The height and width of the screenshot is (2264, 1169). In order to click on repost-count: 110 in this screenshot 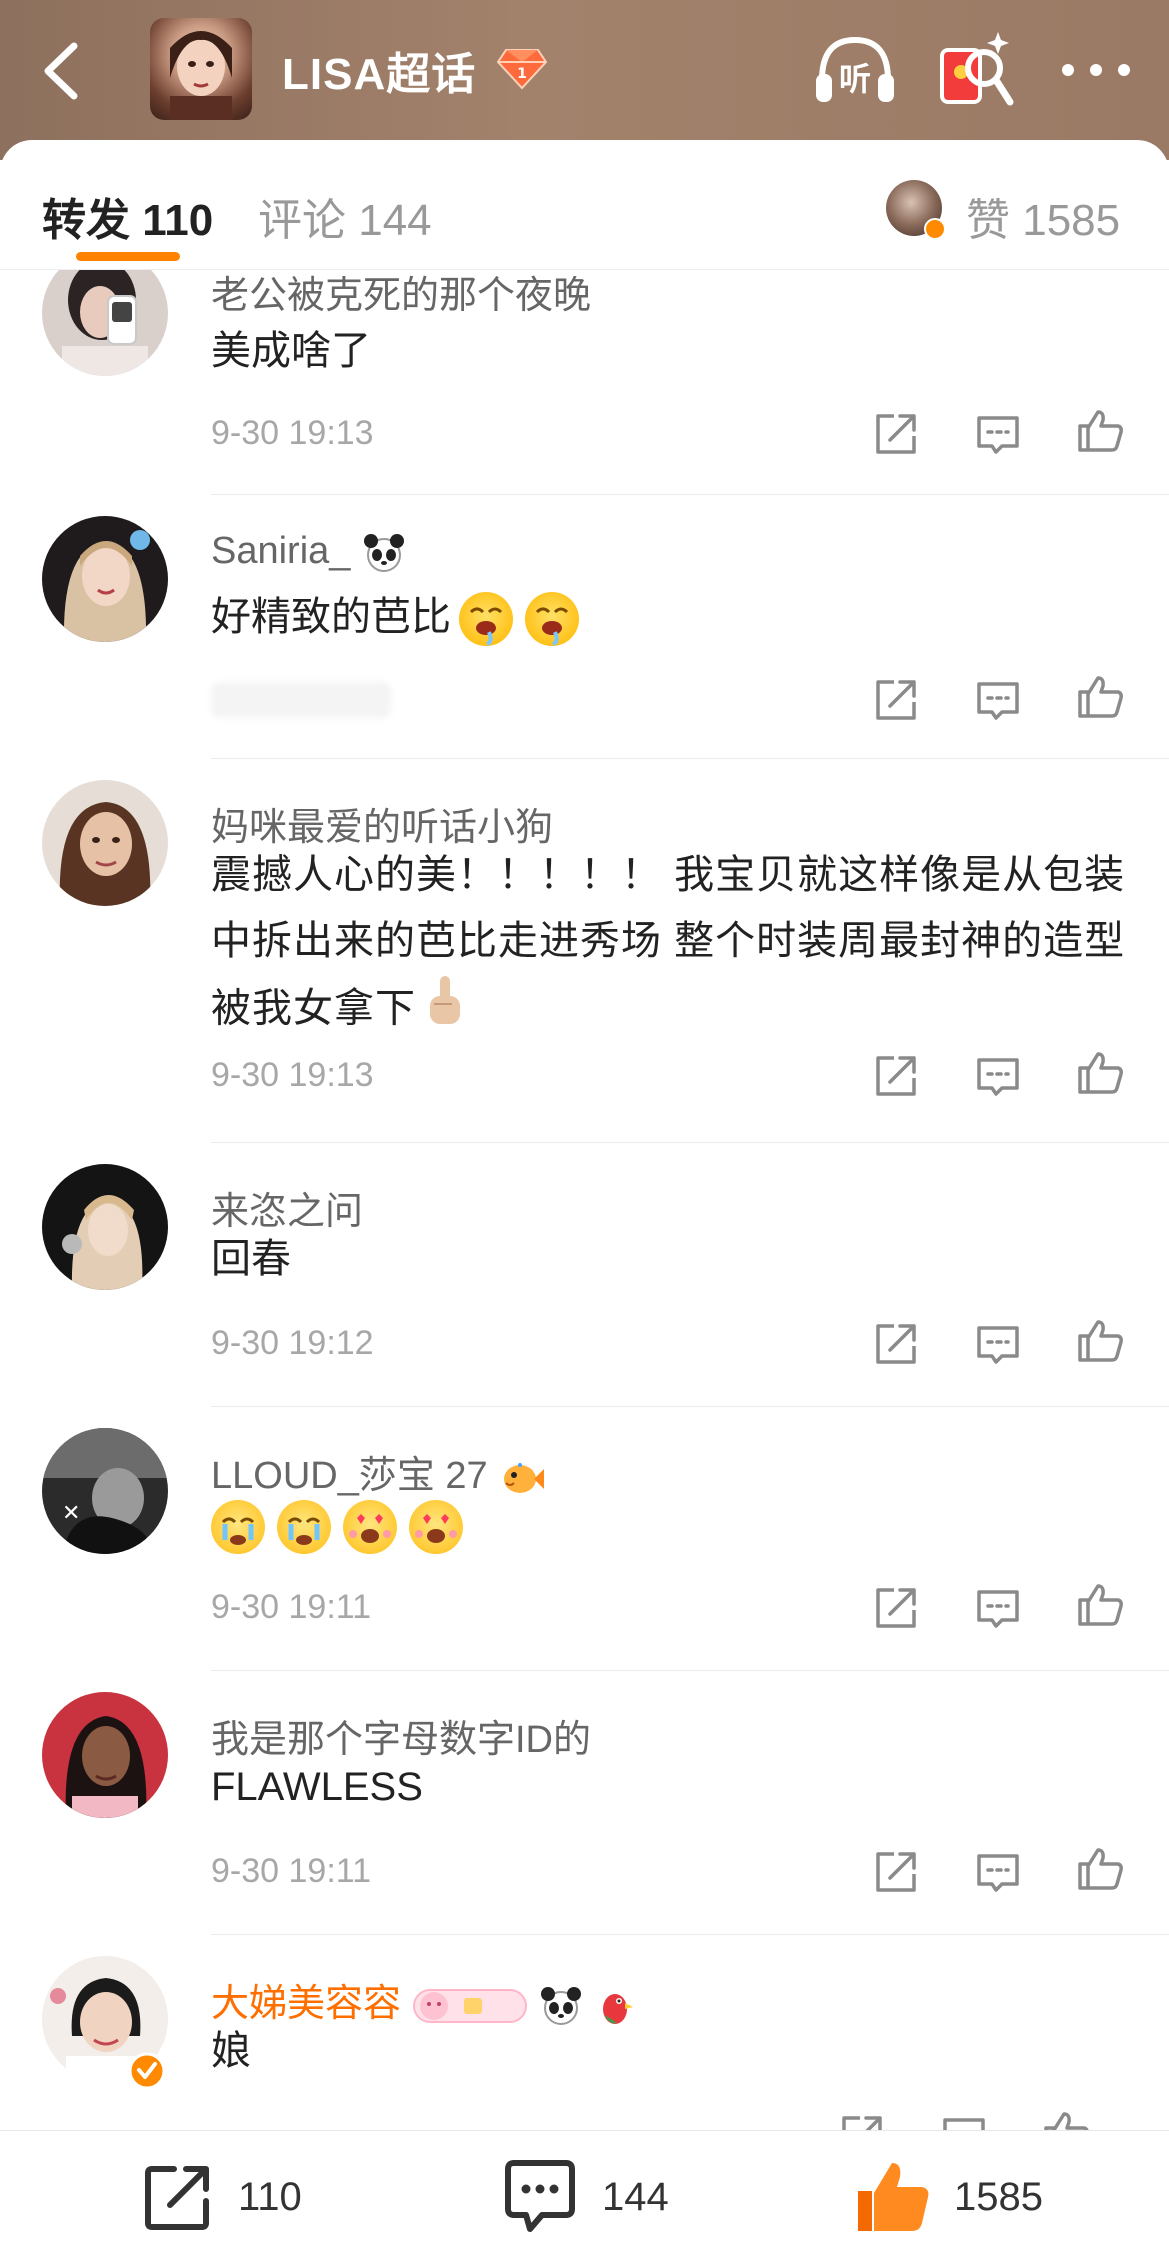, I will do `click(270, 2196)`.